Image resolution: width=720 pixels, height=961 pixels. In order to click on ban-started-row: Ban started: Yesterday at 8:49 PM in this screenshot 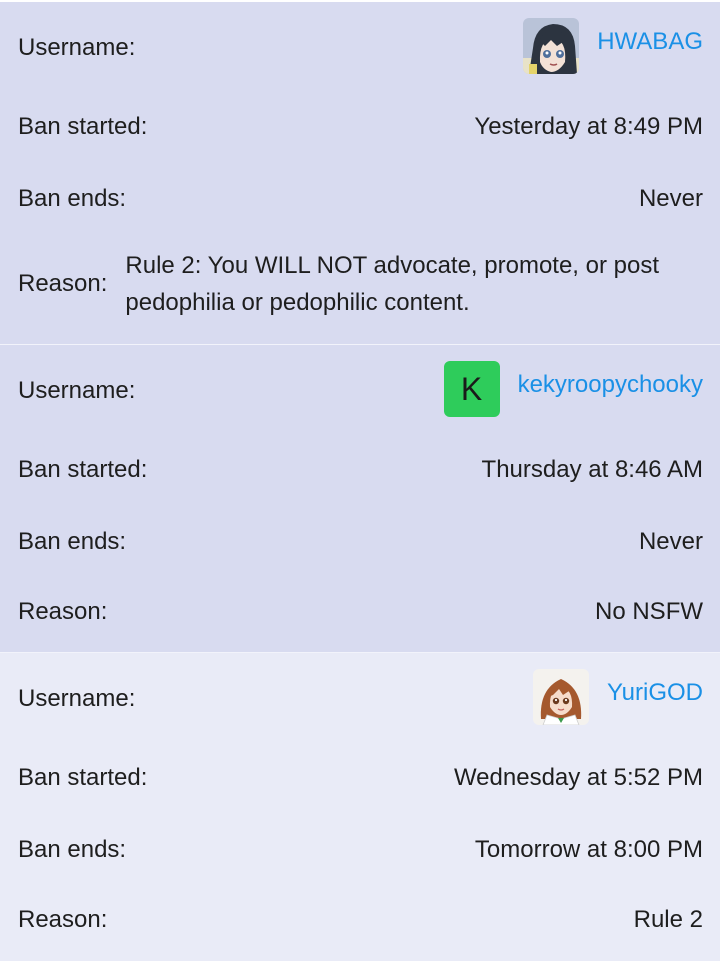, I will do `click(360, 127)`.